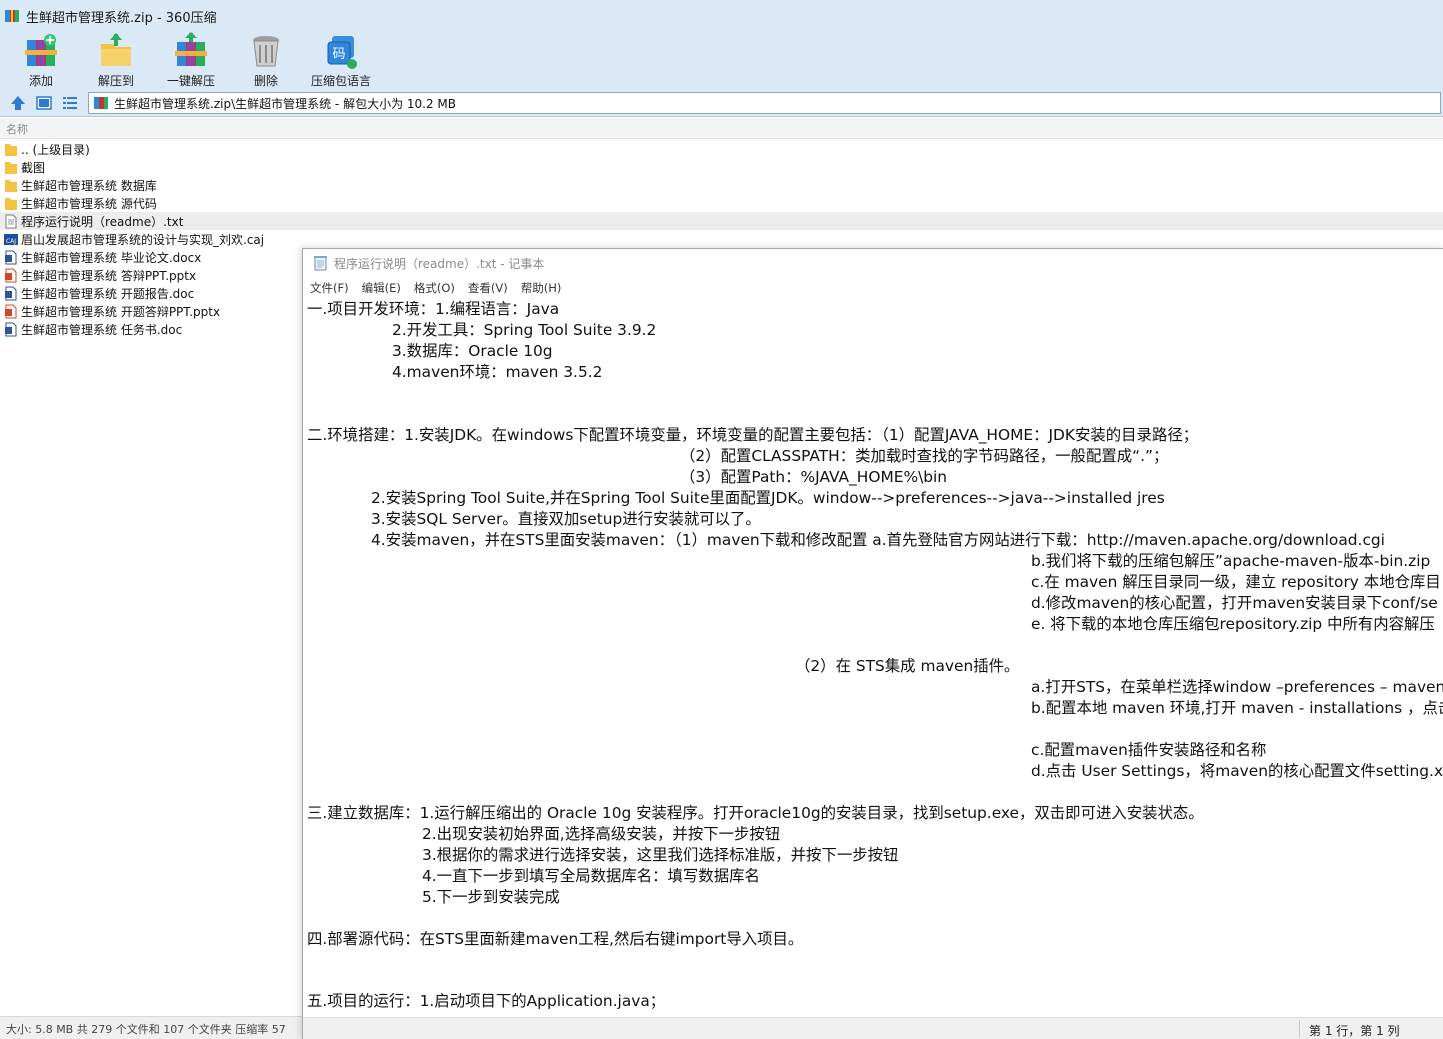 The height and width of the screenshot is (1039, 1443). Describe the element at coordinates (109, 275) in the screenshot. I see `file-name: 生鲜超市管理系统 答辩PPT.pptx` at that location.